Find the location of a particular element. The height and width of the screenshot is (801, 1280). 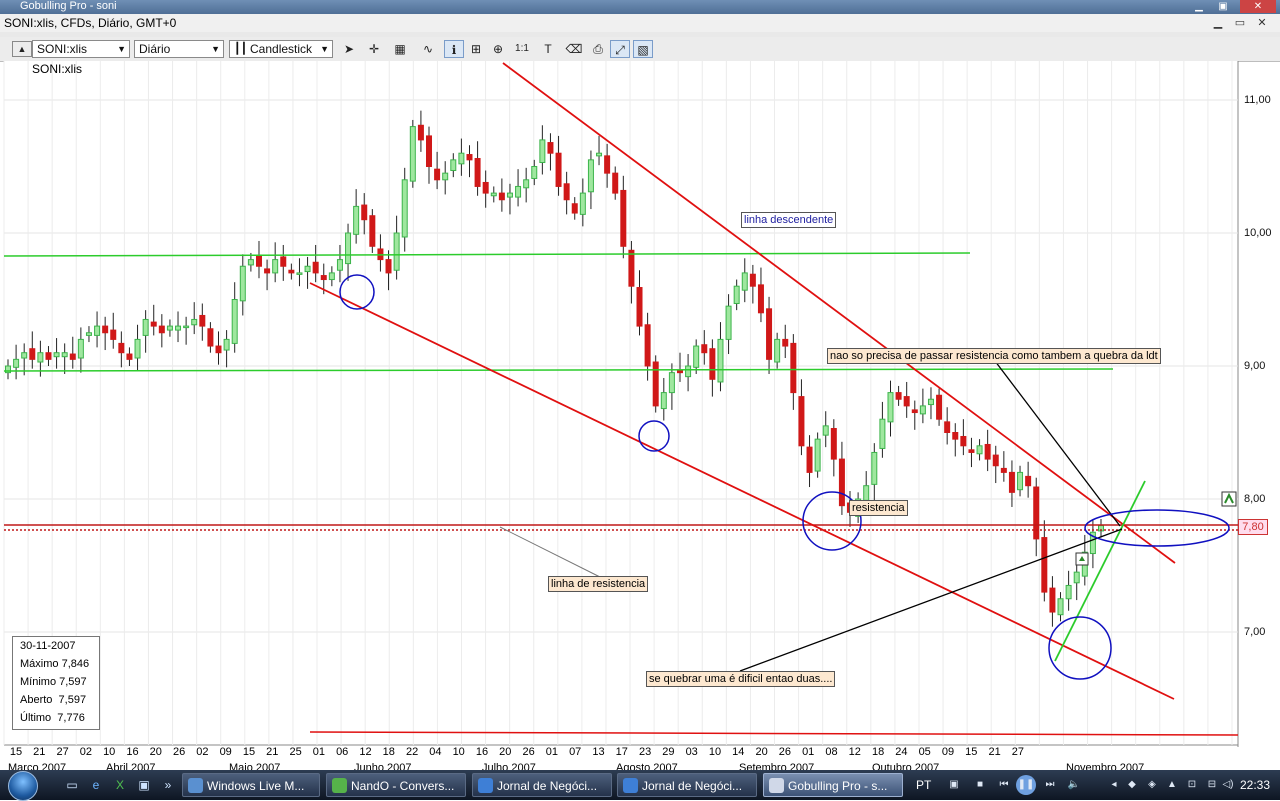

symbol-select: SONI:xlis ▼ is located at coordinates (81, 49).